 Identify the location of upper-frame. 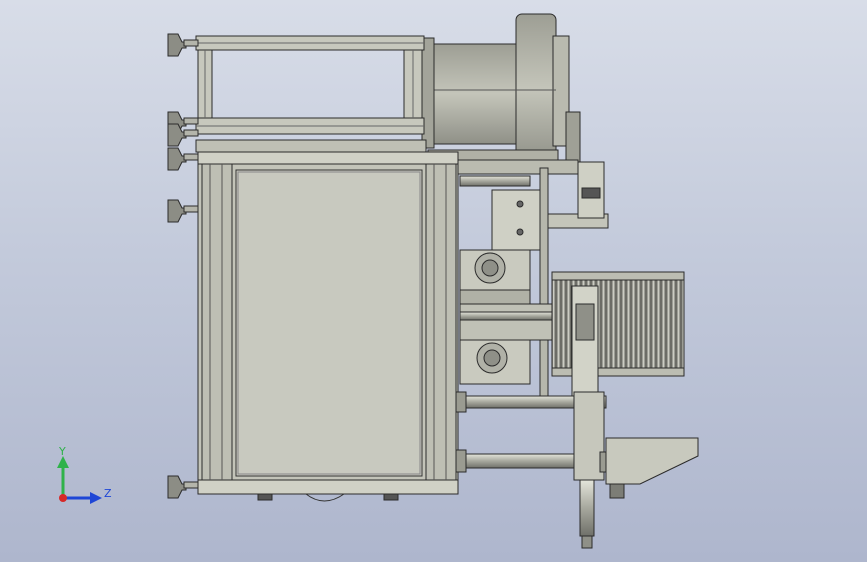
(311, 94).